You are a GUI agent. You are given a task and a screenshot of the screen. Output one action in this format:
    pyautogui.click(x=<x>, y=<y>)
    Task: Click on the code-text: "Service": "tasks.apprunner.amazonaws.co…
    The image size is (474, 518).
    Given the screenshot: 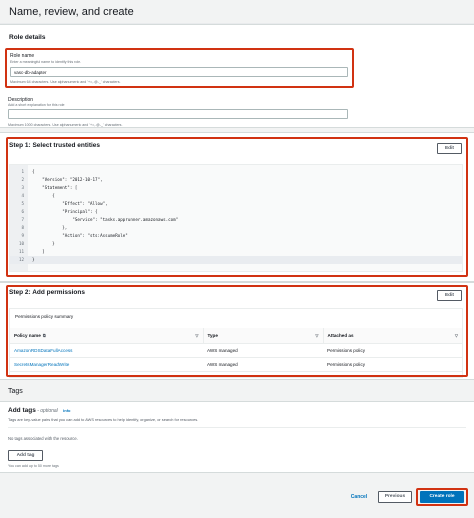 What is the action you would take?
    pyautogui.click(x=105, y=219)
    